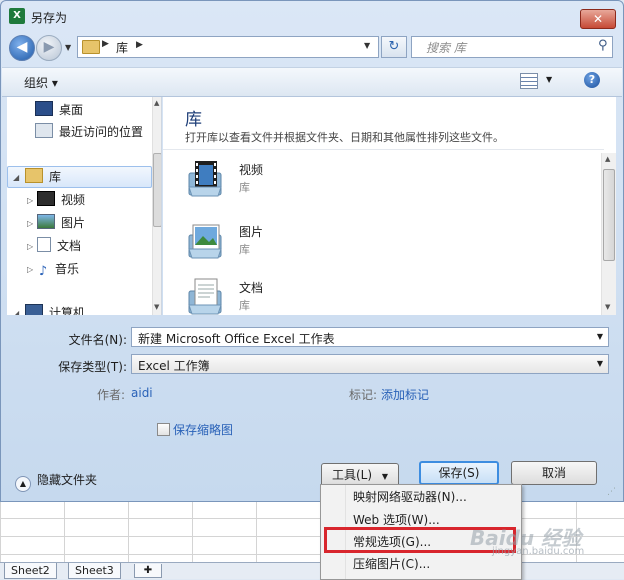 This screenshot has height=580, width=624. I want to click on cancel-button: 取消, so click(554, 473).